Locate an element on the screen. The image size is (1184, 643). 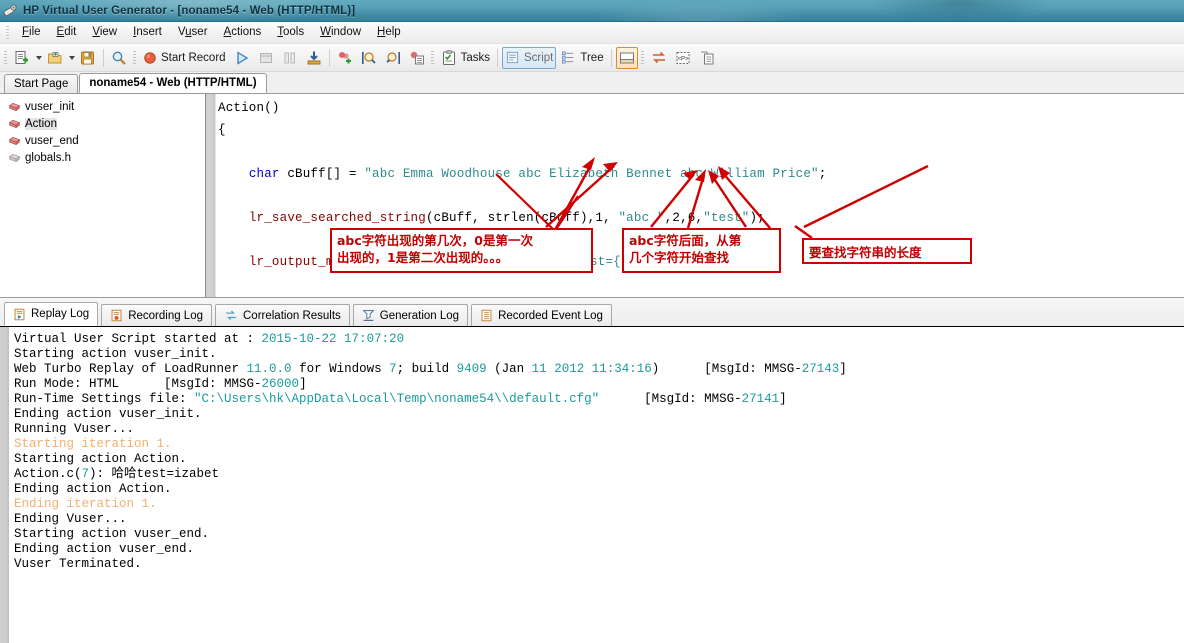
snapshot-button is located at coordinates (417, 58).